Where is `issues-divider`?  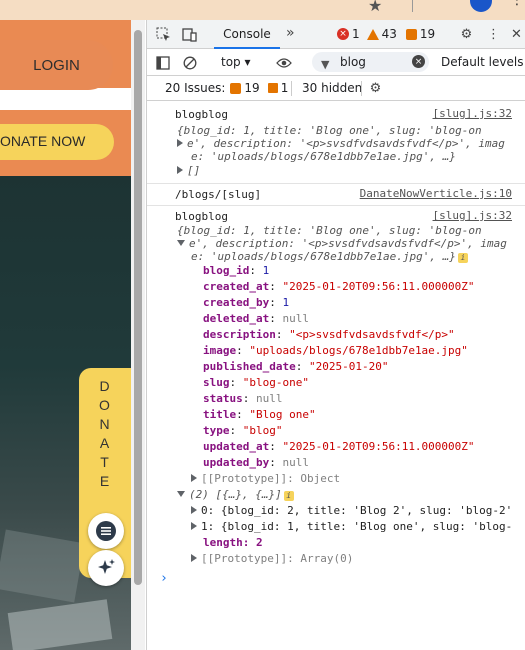
issues-divider is located at coordinates (291, 88).